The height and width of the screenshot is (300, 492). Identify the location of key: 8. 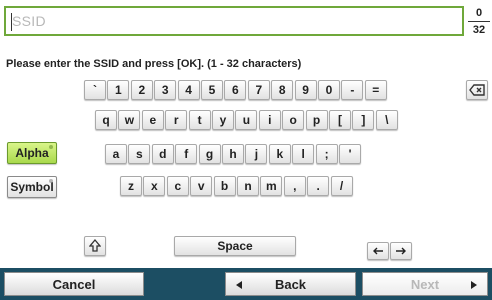
(282, 90).